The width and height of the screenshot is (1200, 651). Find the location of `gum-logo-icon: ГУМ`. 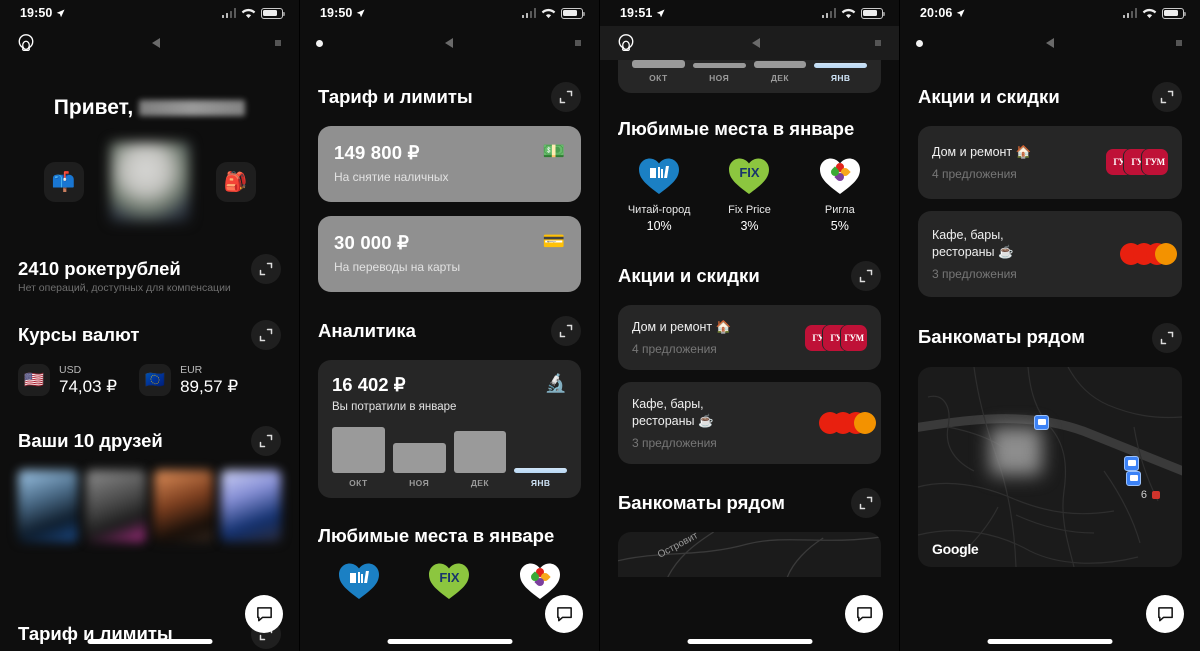

gum-logo-icon: ГУМ is located at coordinates (1155, 162).